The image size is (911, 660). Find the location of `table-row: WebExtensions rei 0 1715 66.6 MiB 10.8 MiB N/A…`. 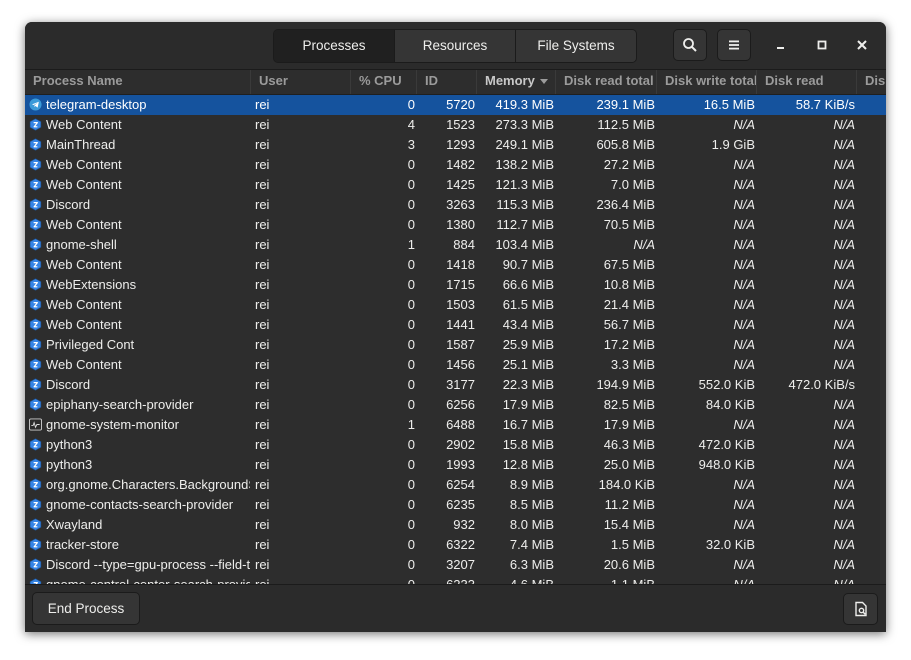

table-row: WebExtensions rei 0 1715 66.6 MiB 10.8 MiB N/A… is located at coordinates (455, 285).